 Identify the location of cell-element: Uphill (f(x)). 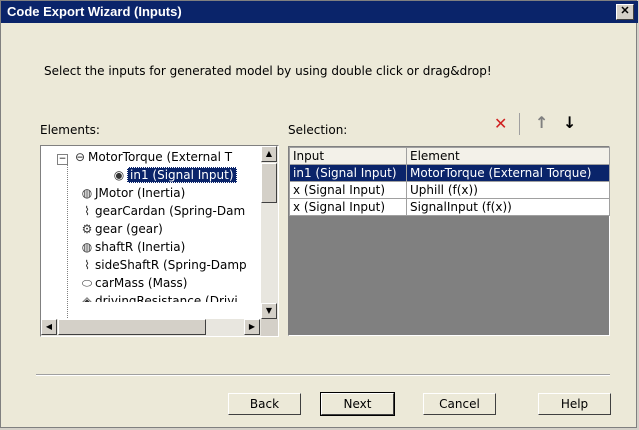
(508, 190).